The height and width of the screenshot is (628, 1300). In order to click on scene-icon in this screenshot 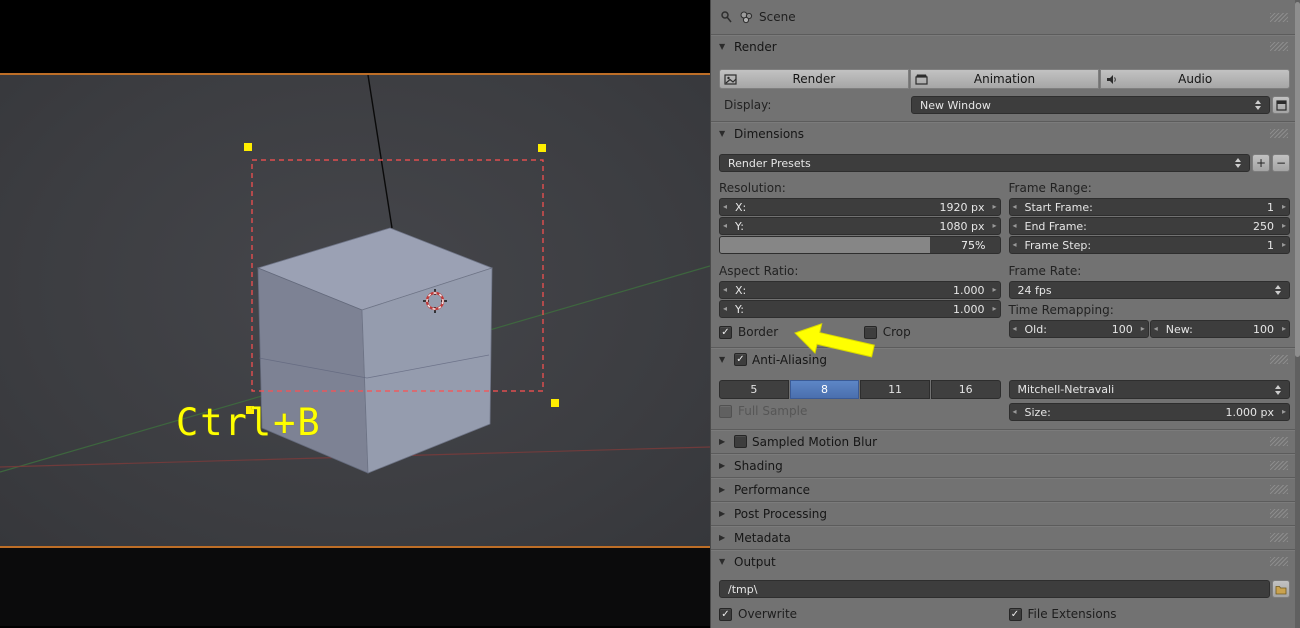, I will do `click(746, 17)`.